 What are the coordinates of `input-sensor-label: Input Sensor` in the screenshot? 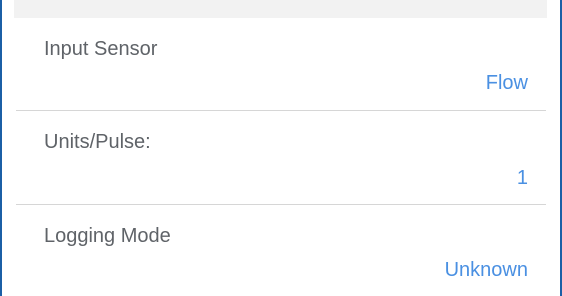 It's located at (101, 49).